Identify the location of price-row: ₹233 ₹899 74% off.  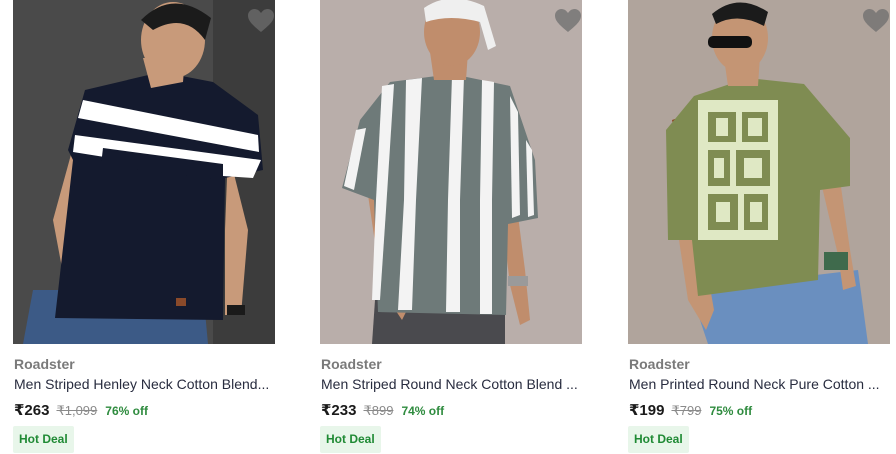
(382, 410).